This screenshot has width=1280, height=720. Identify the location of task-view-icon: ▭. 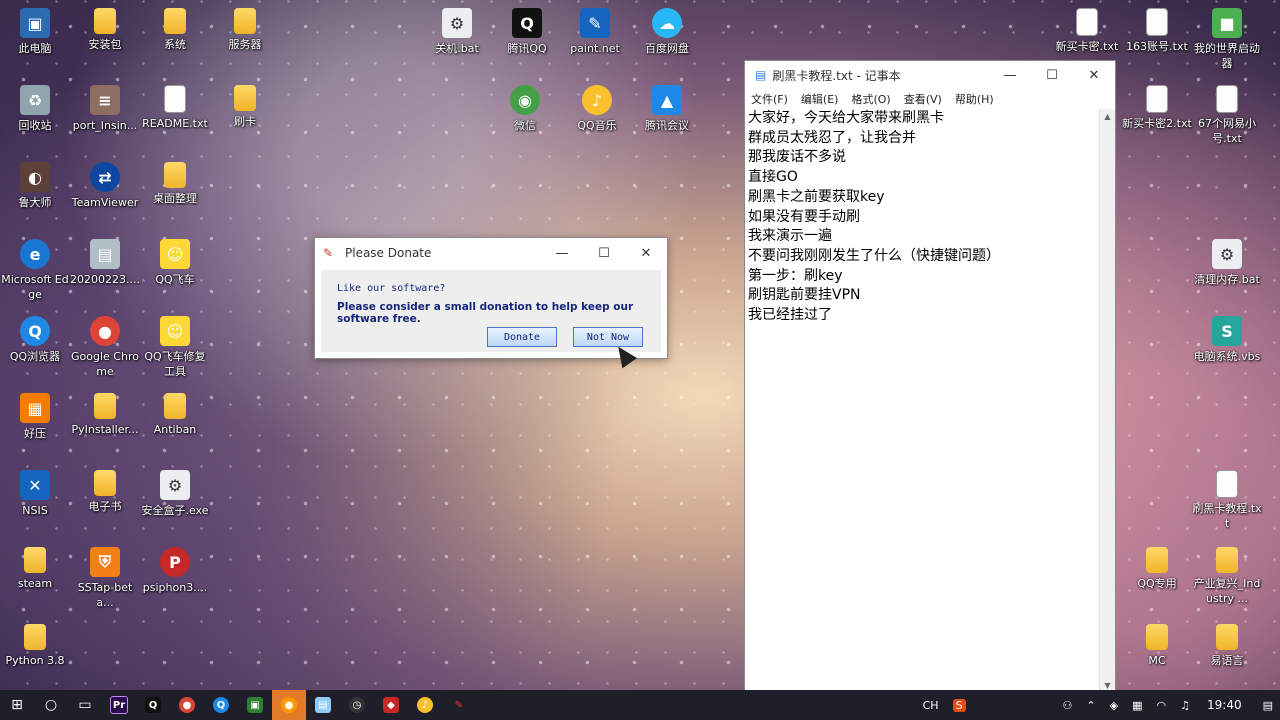
(85, 705).